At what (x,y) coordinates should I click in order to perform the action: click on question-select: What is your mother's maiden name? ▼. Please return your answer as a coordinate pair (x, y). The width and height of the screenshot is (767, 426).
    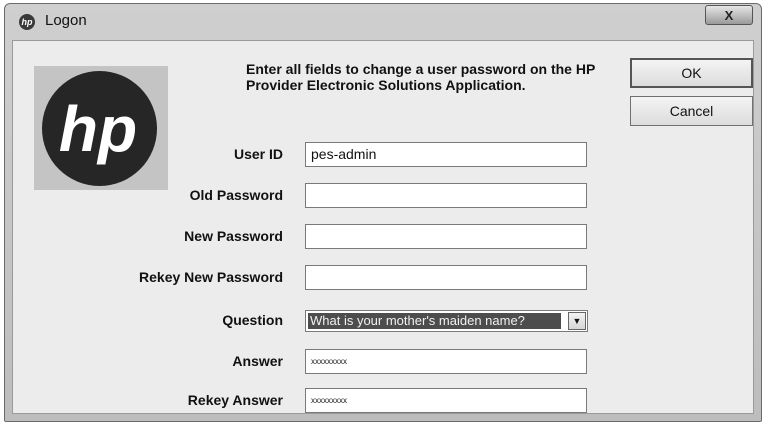
    Looking at the image, I should click on (446, 321).